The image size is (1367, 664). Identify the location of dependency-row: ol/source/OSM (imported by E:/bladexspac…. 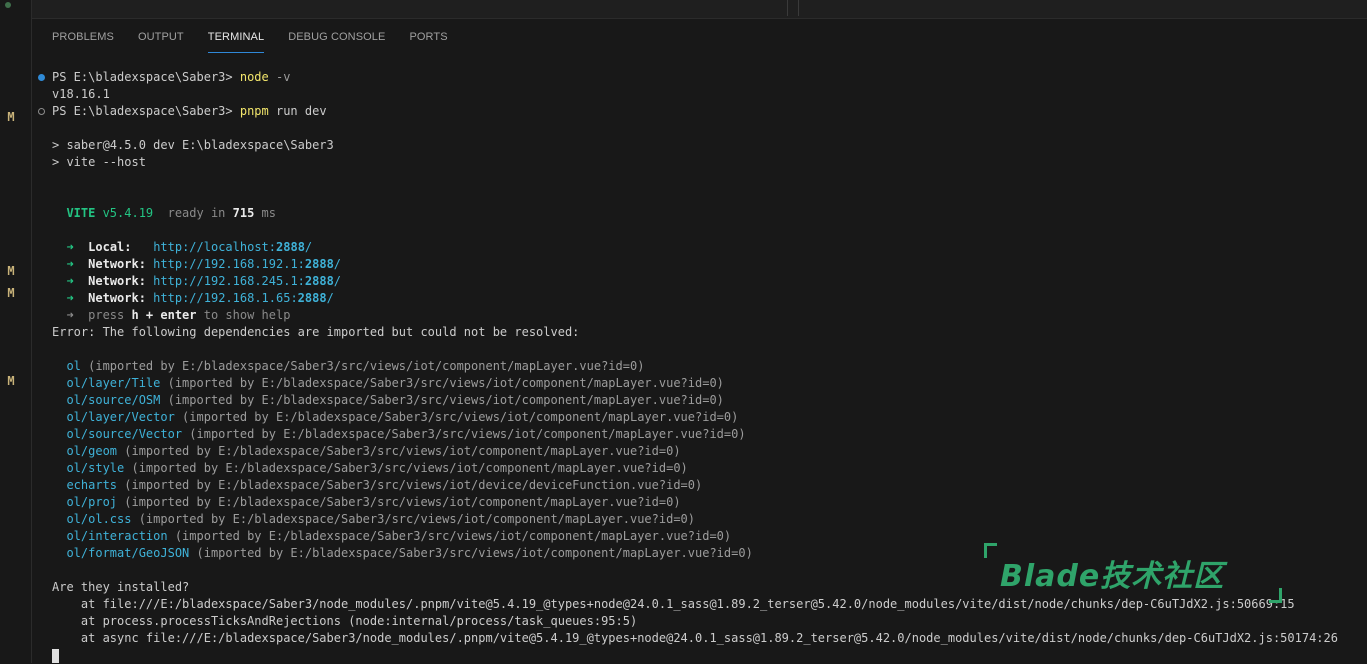
(709, 400).